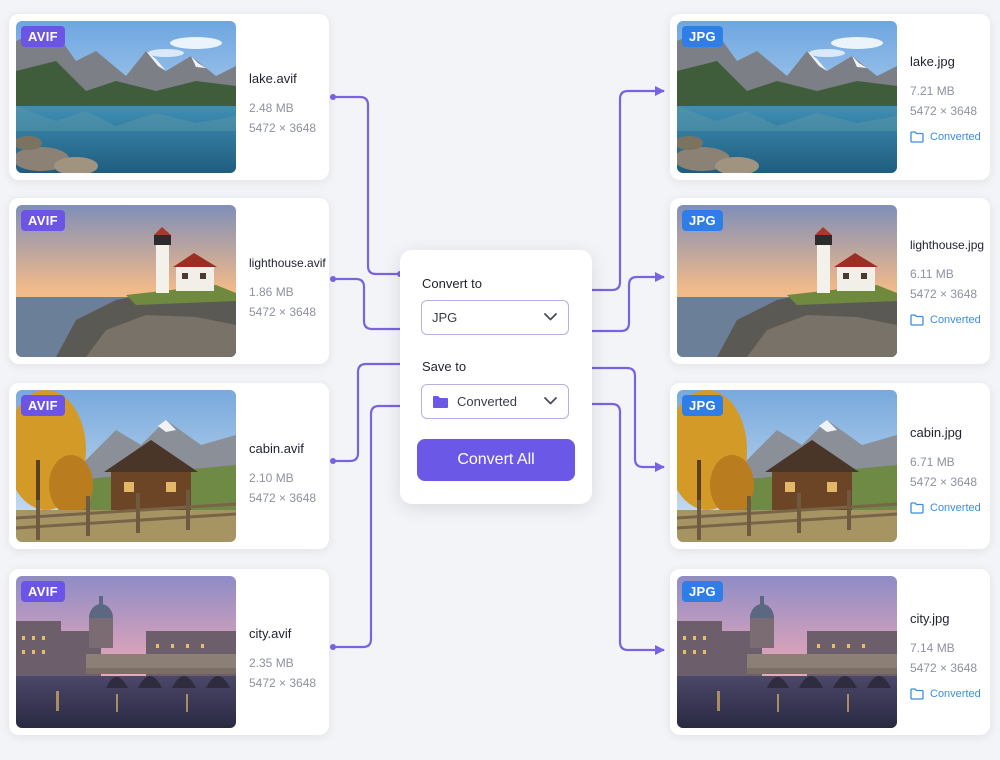 This screenshot has height=760, width=1000. I want to click on thumbnail-lighthouse: JPG, so click(787, 281).